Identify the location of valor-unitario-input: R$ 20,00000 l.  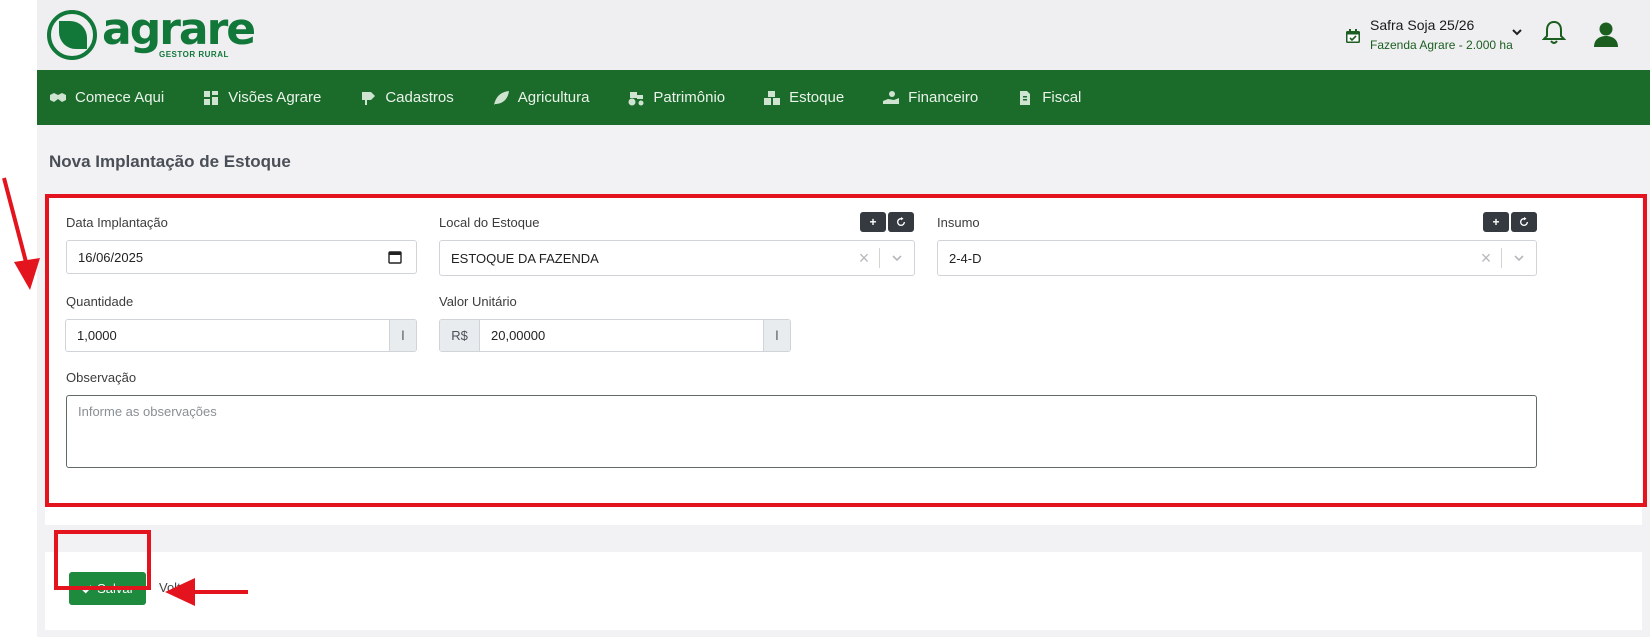
(615, 335).